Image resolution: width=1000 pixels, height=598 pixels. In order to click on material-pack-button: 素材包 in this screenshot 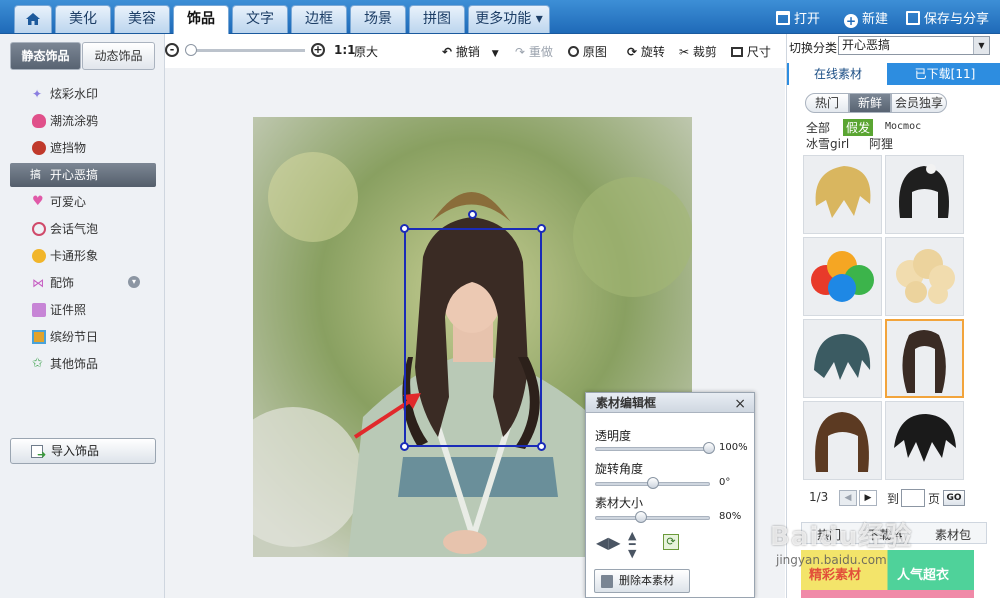, I will do `click(953, 534)`.